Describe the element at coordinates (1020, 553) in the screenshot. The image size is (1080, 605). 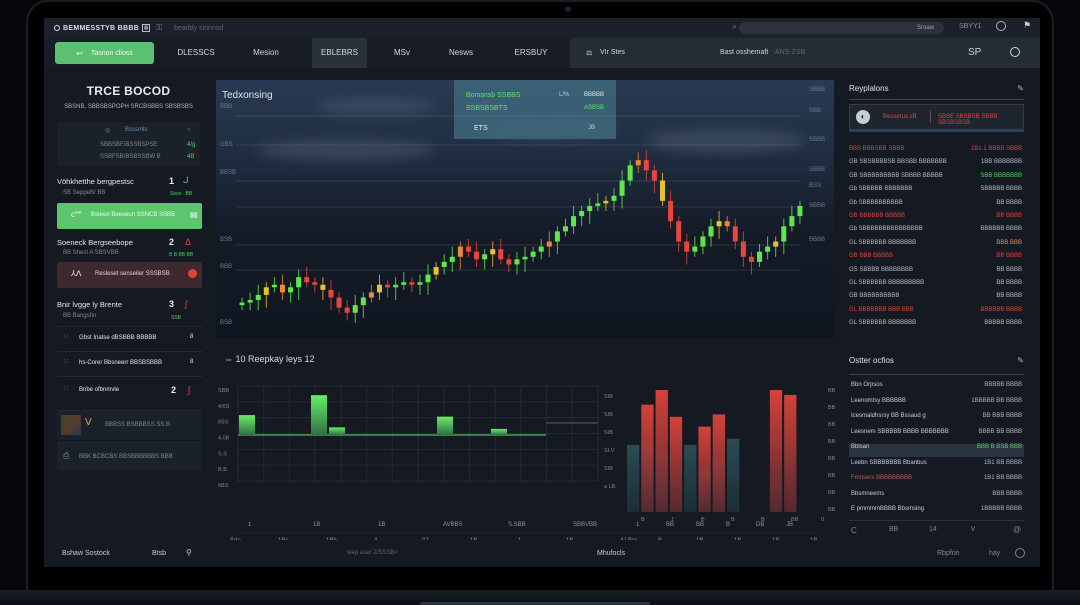
I see `help-icon` at that location.